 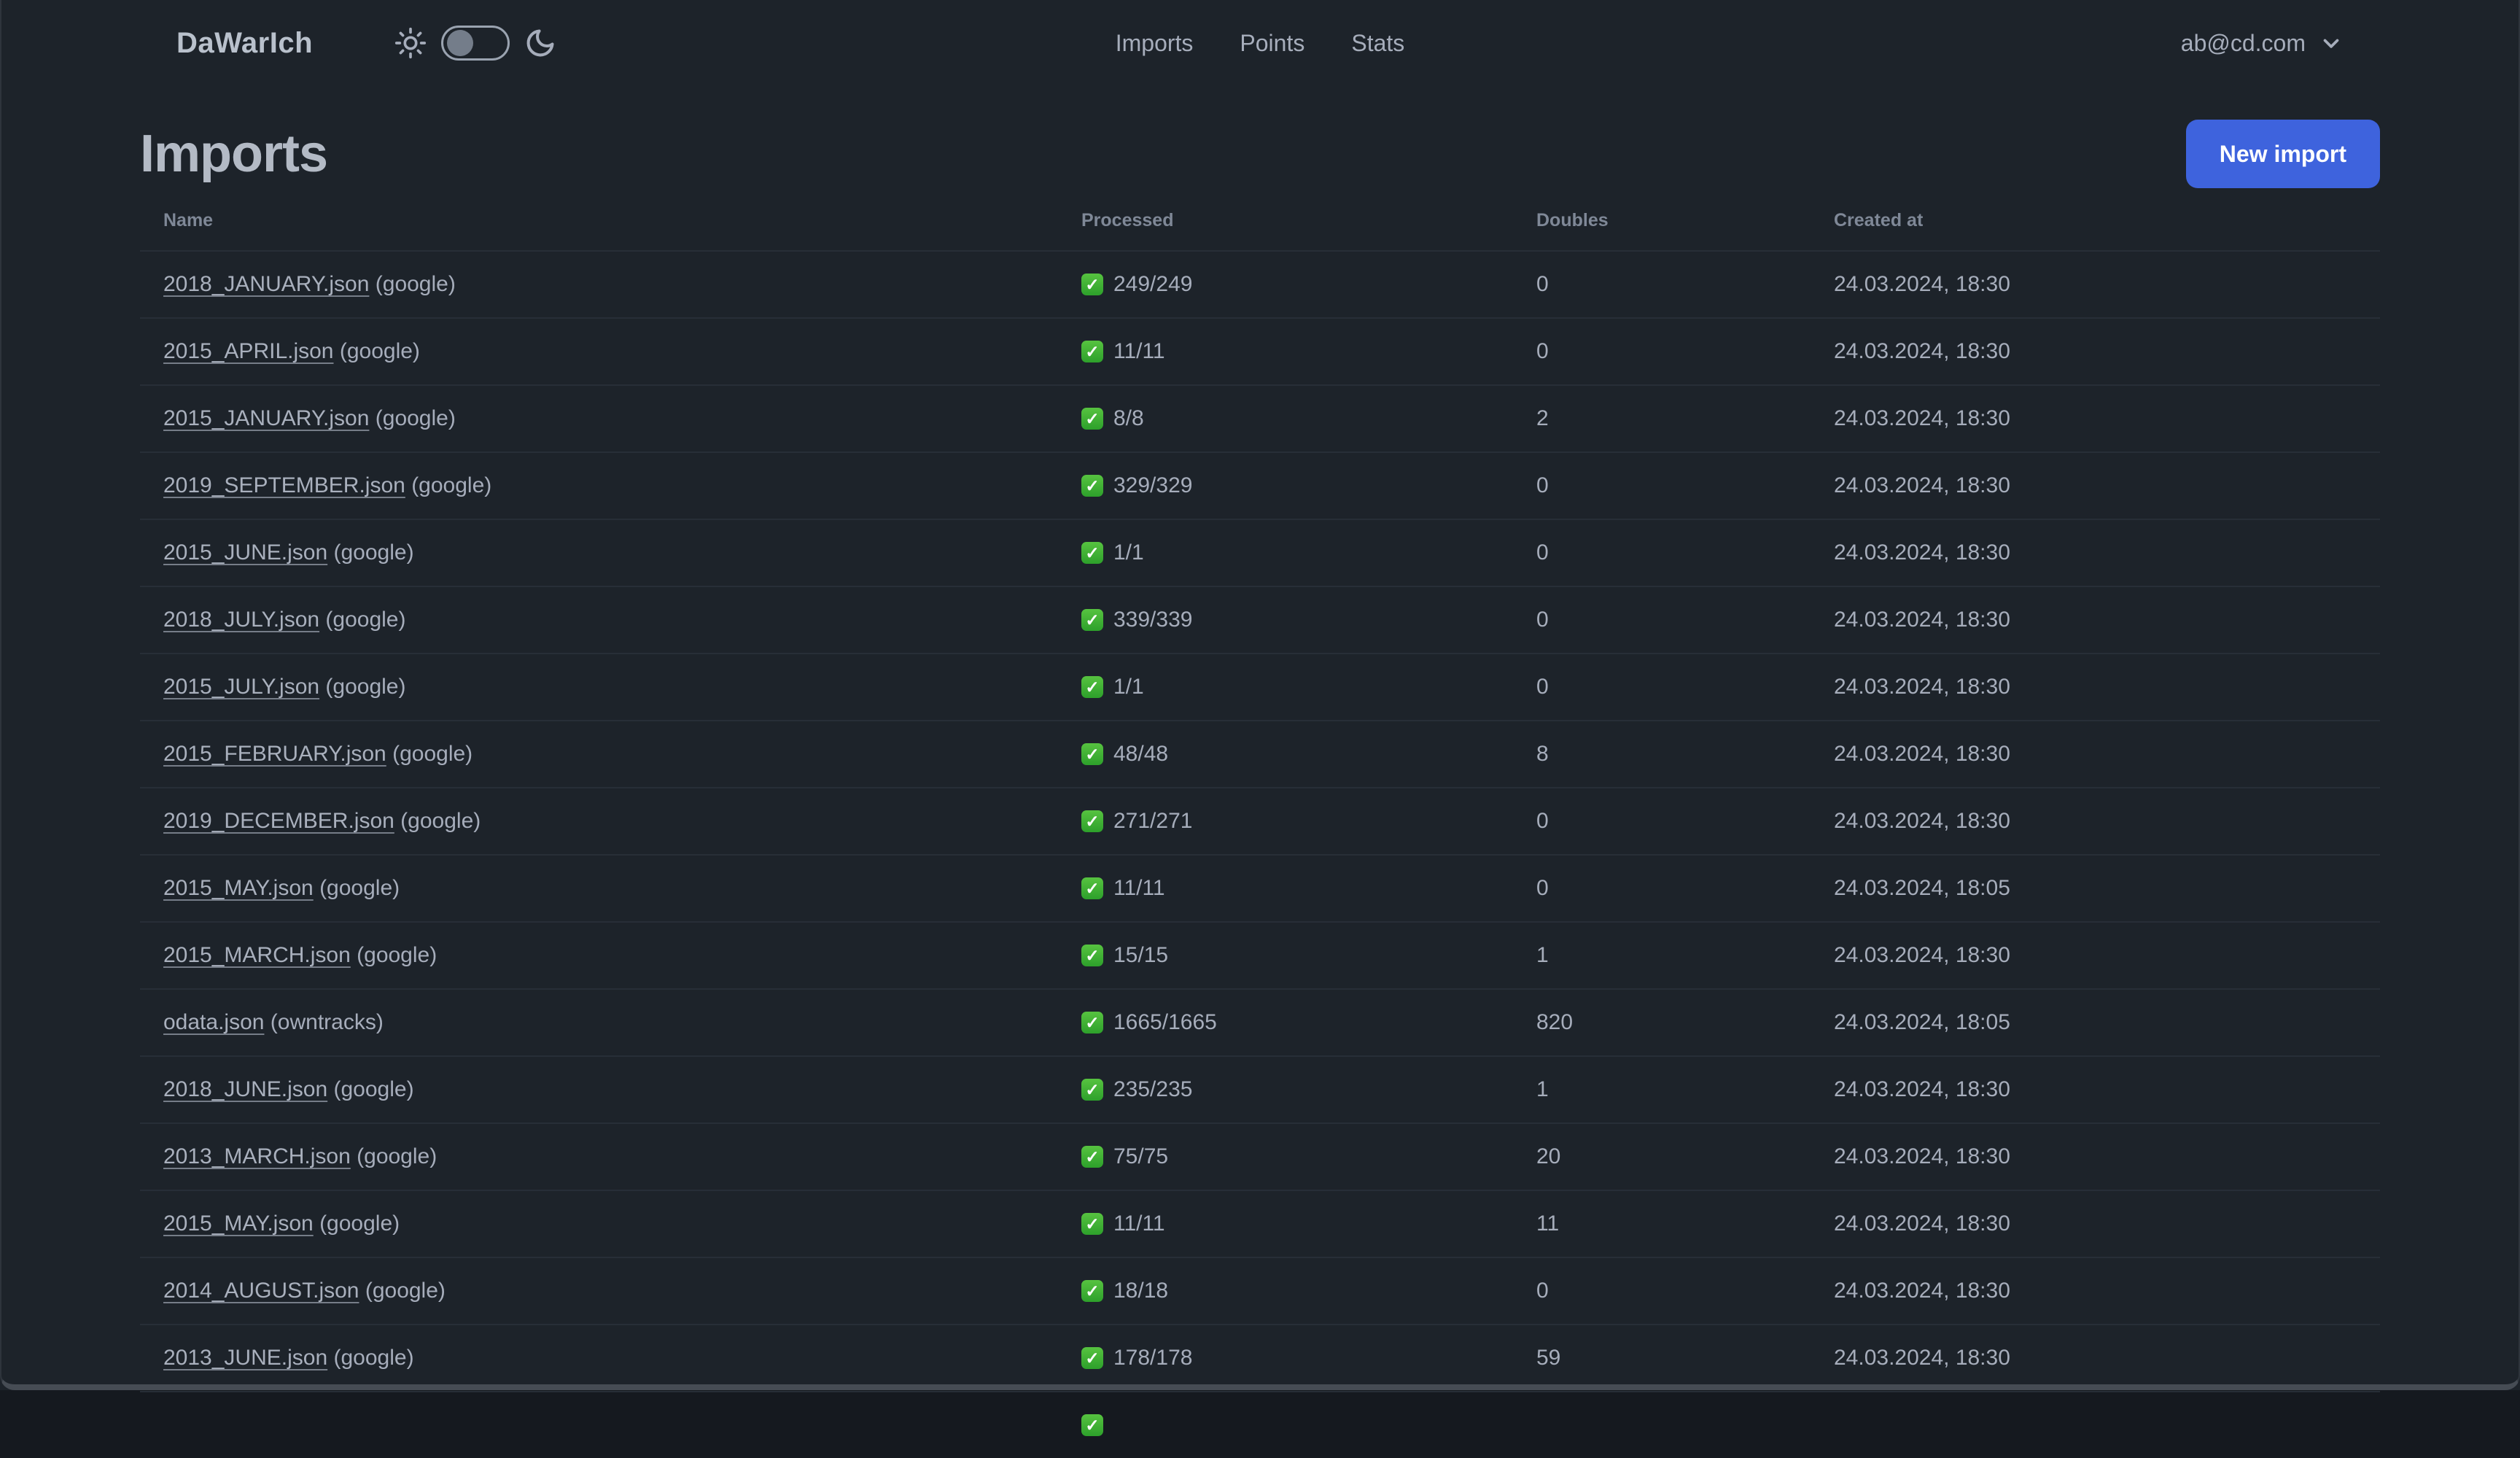 What do you see at coordinates (1272, 43) in the screenshot?
I see `nav-link-points: Points` at bounding box center [1272, 43].